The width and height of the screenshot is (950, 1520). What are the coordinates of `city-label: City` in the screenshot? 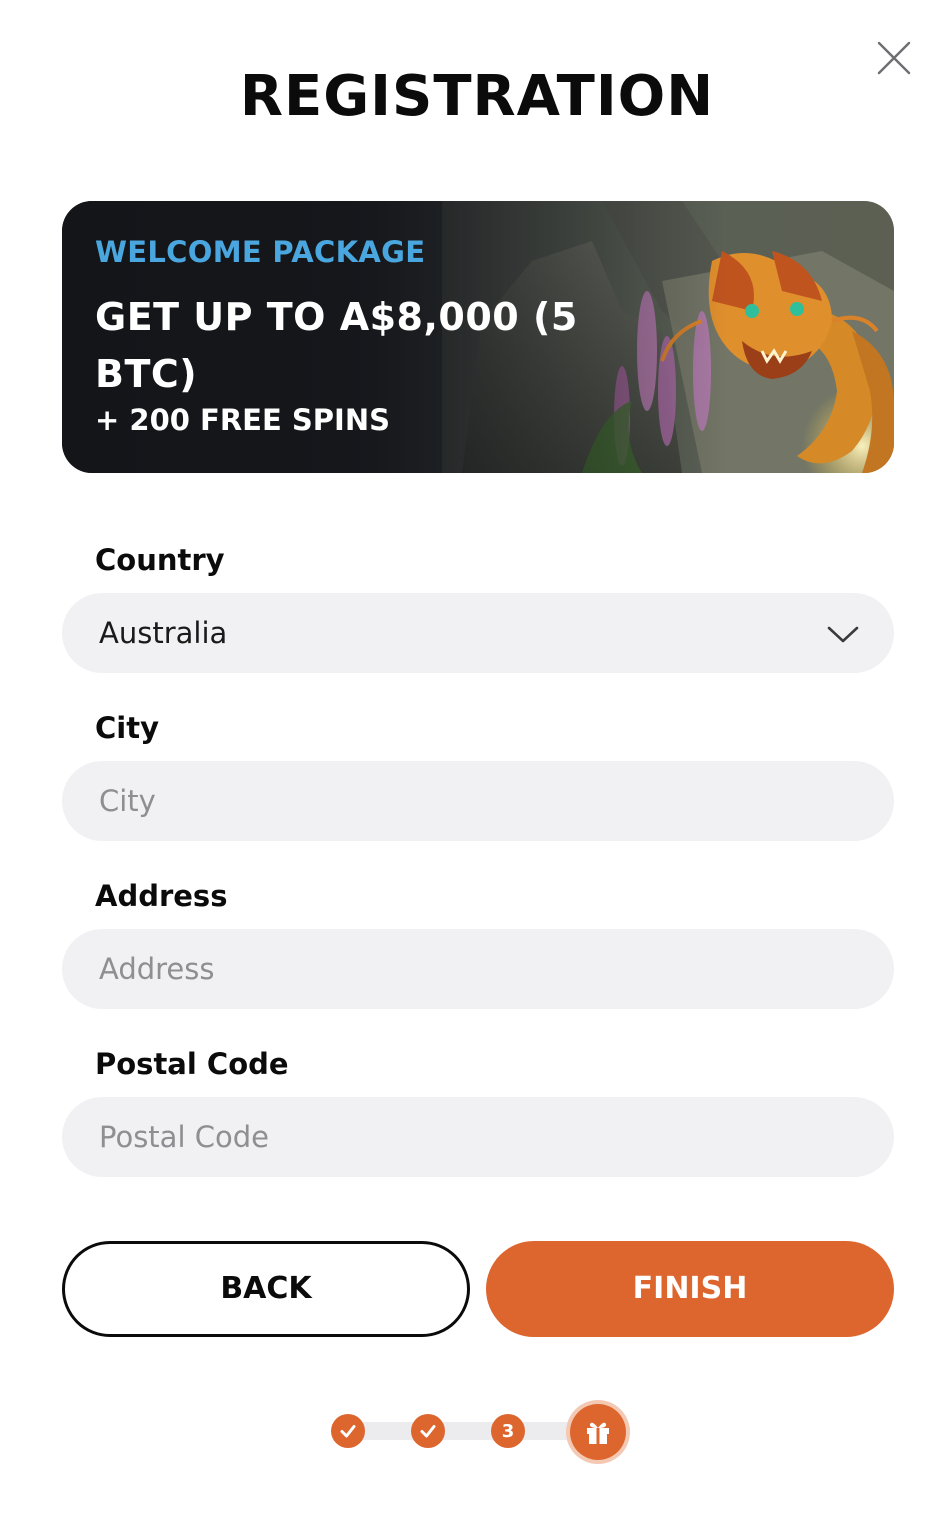 It's located at (127, 728).